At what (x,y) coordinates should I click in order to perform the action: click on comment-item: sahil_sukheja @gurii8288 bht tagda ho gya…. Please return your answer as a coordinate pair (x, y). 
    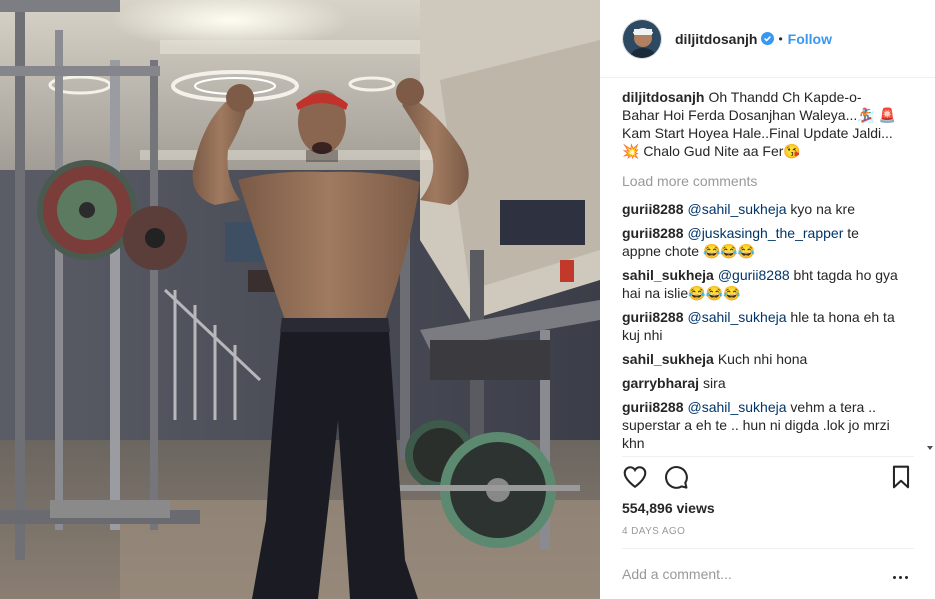
    Looking at the image, I should click on (760, 284).